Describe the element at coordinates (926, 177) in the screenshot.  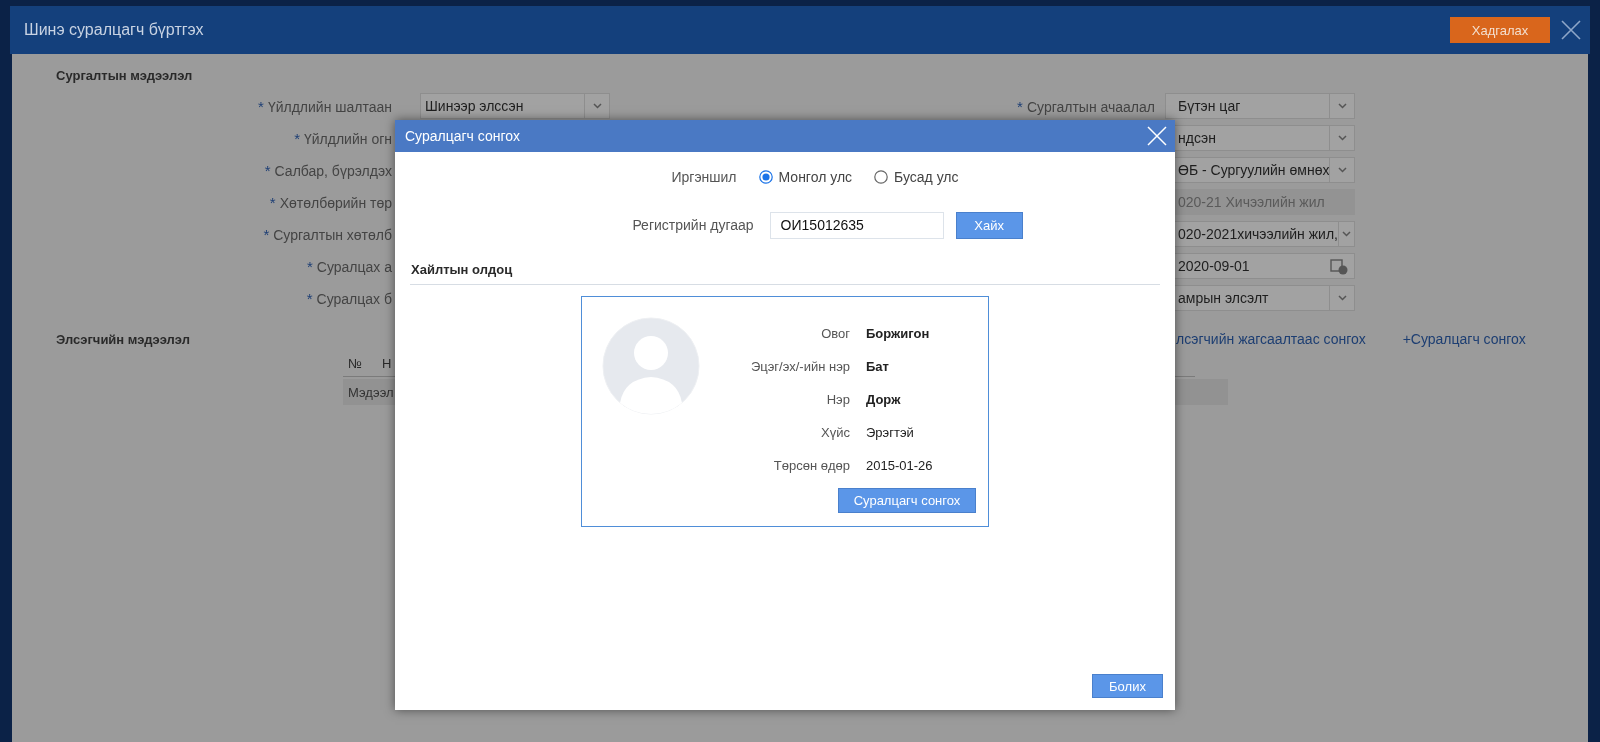
I see `radio-label: Бусад улс` at that location.